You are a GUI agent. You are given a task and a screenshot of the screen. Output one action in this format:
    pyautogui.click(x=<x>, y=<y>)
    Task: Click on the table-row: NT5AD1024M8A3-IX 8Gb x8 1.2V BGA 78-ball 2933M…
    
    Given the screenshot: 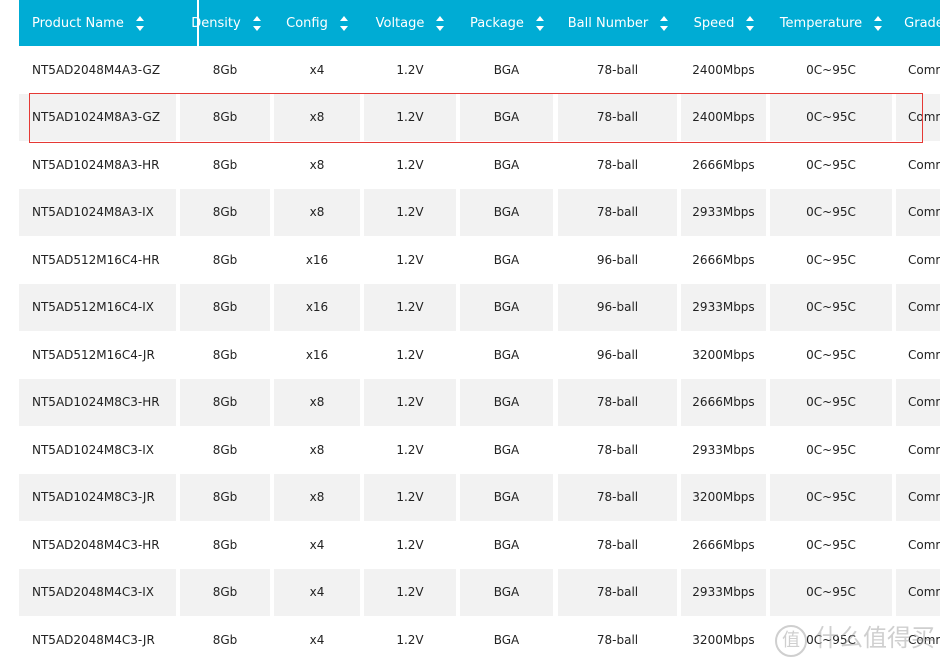 What is the action you would take?
    pyautogui.click(x=470, y=212)
    